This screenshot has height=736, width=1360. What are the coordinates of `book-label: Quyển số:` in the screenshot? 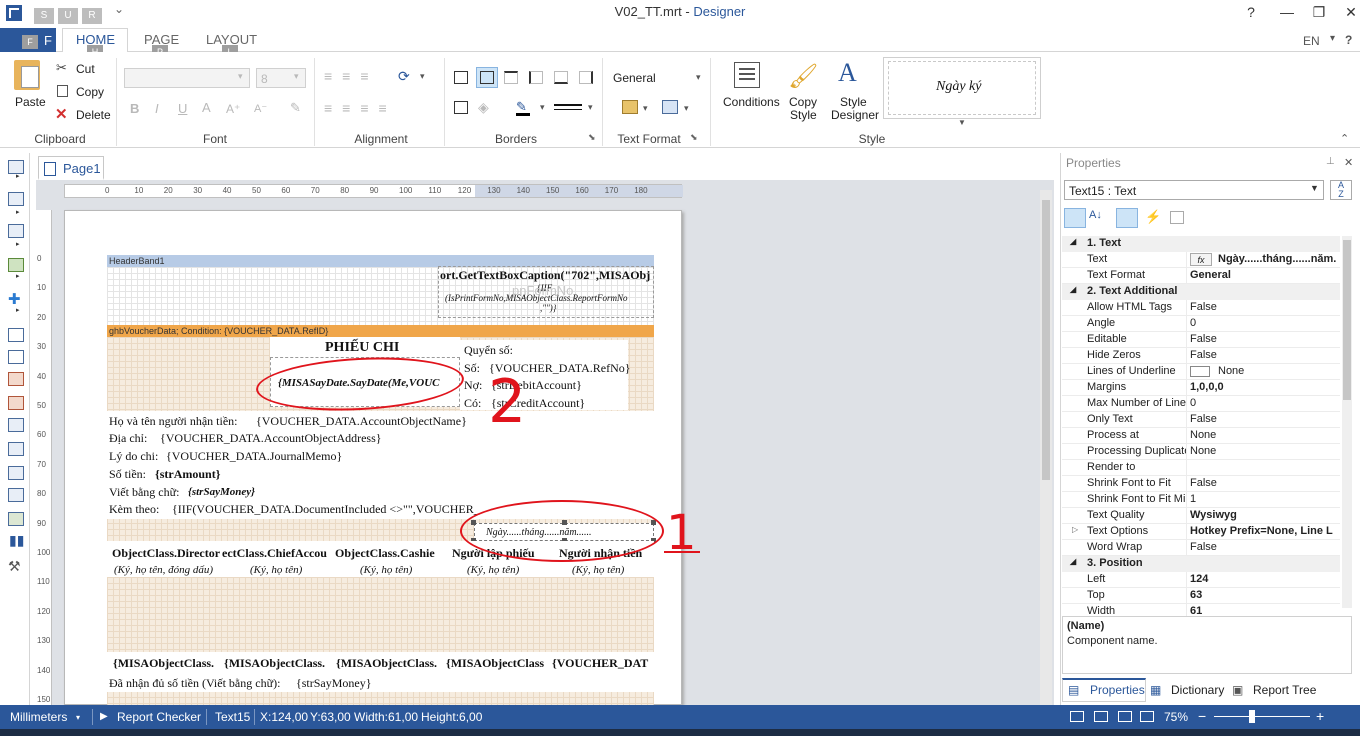 It's located at (488, 350).